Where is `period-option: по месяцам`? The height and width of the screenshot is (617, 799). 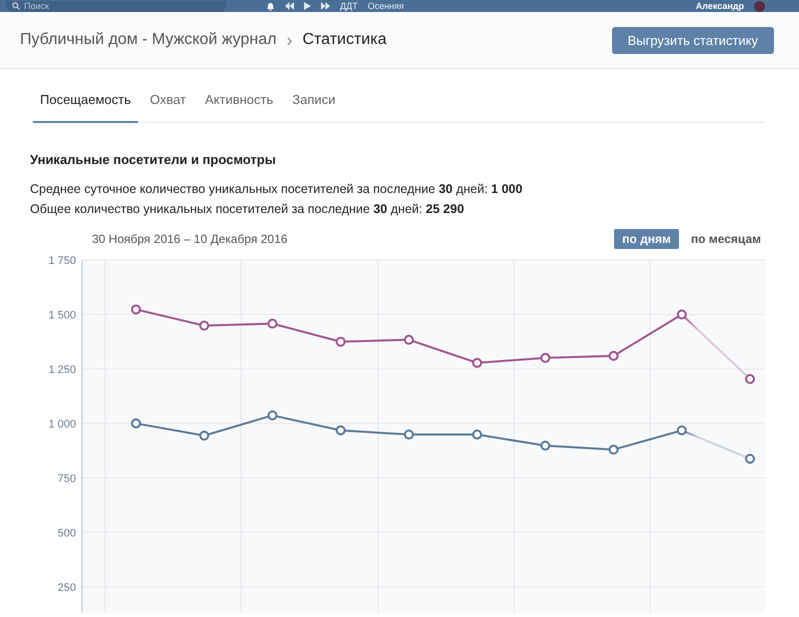
period-option: по месяцам is located at coordinates (725, 239).